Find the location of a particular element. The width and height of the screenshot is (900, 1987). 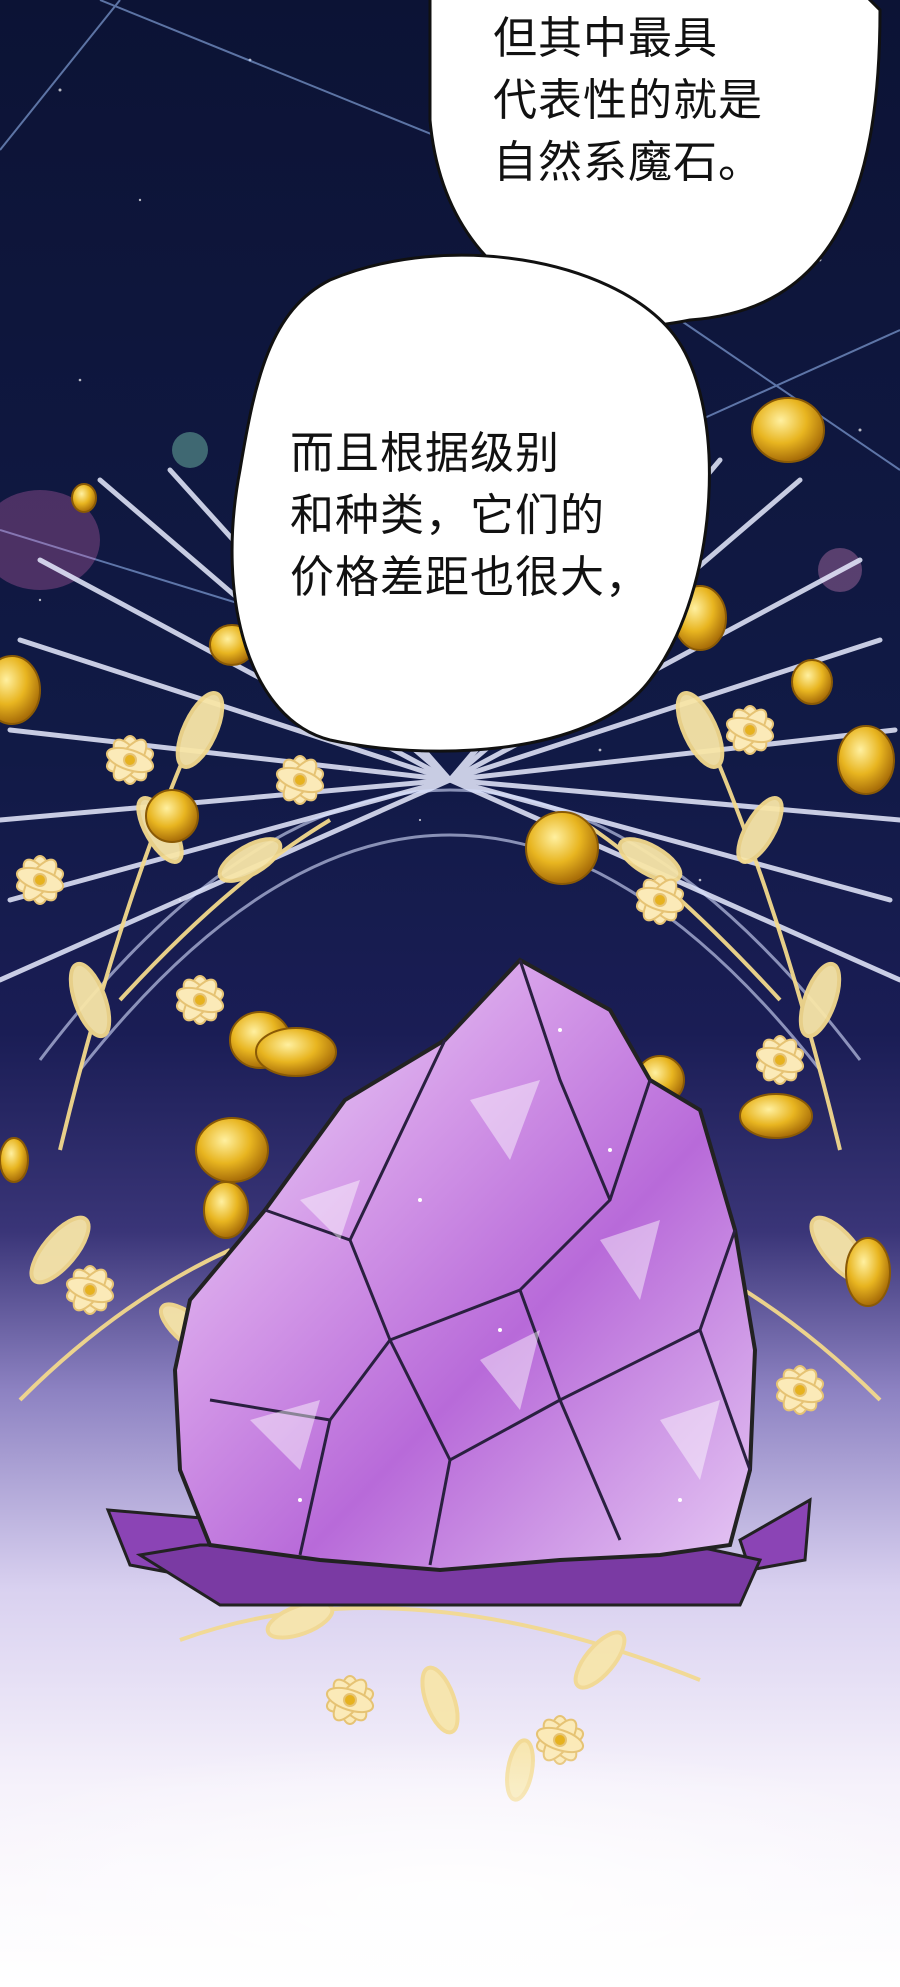

bubble-1-line-2: 代表性的就是 is located at coordinates (628, 100).